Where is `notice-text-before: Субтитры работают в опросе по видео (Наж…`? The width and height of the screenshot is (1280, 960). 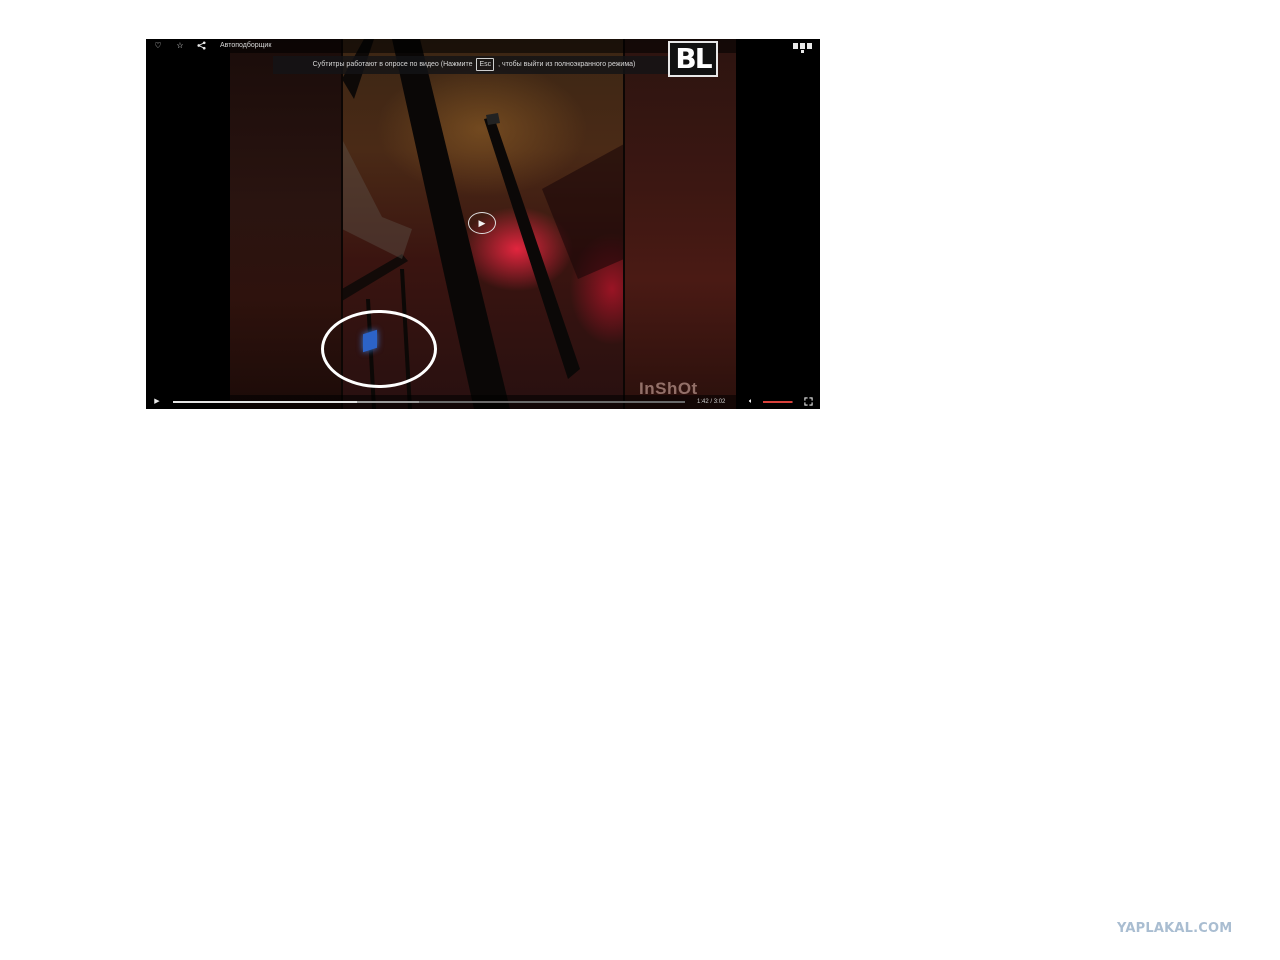 notice-text-before: Субтитры работают в опросе по видео (Наж… is located at coordinates (392, 64).